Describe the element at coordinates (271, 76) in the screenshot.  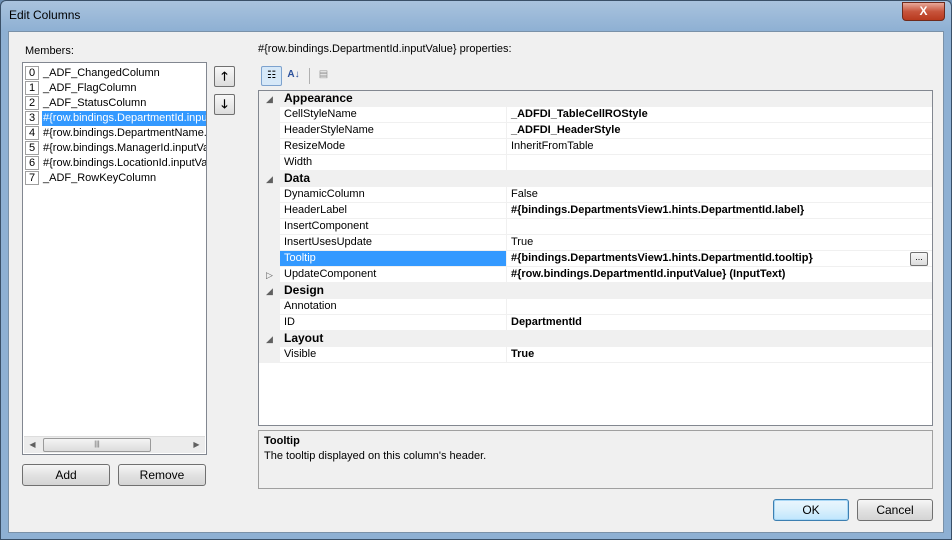
I see `categorized-view-button: ☷` at that location.